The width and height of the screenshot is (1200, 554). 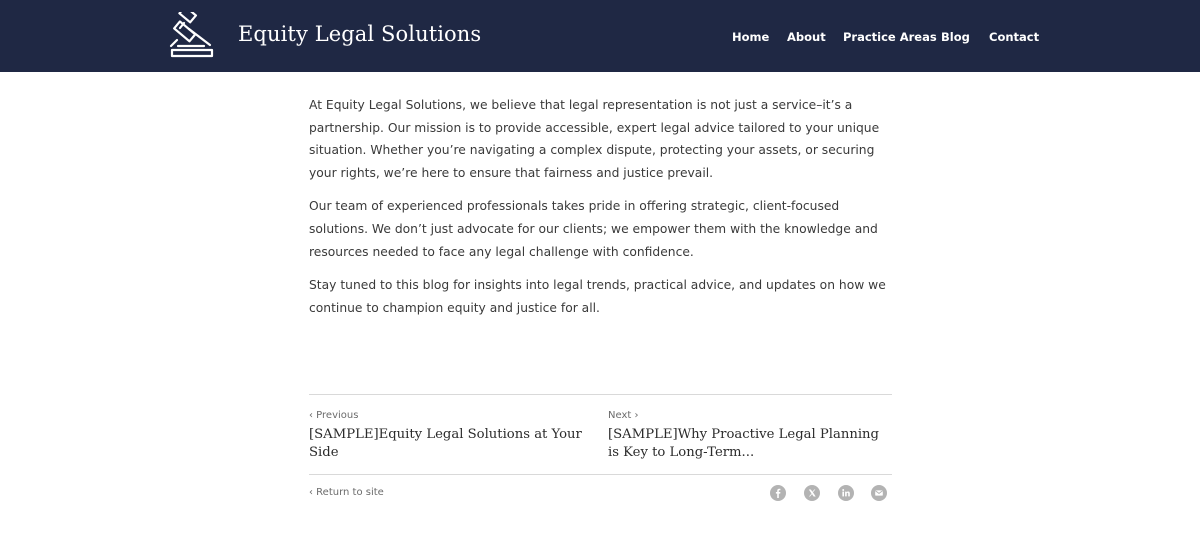 I want to click on next-post-label: Next ›, so click(x=623, y=415).